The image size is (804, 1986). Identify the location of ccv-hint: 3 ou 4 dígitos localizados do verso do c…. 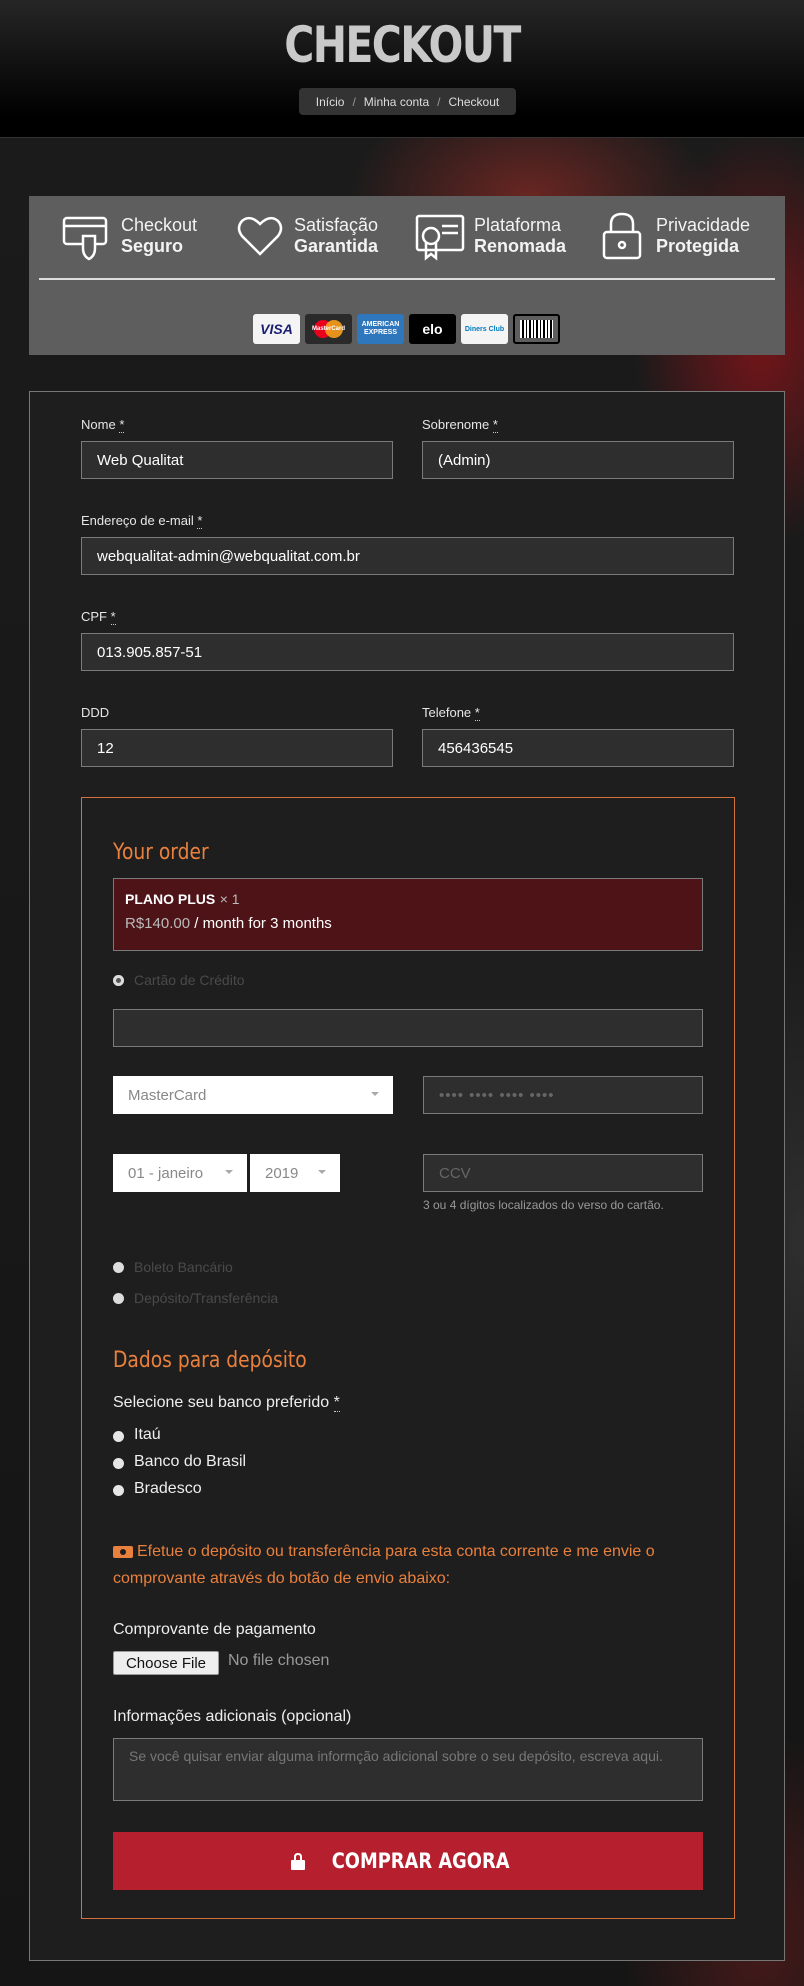
(543, 1205).